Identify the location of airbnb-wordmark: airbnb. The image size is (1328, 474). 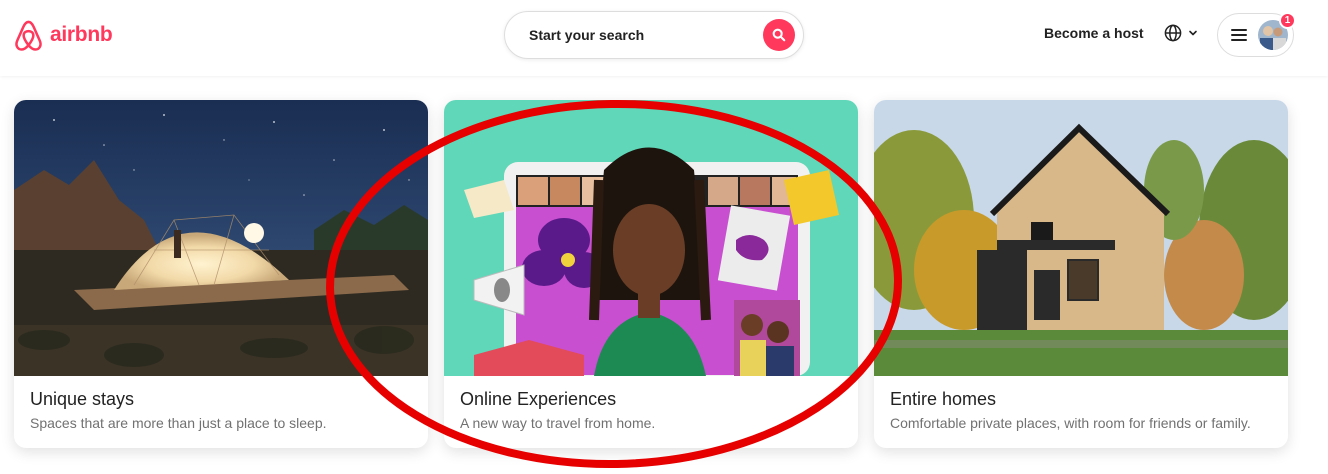
(81, 34).